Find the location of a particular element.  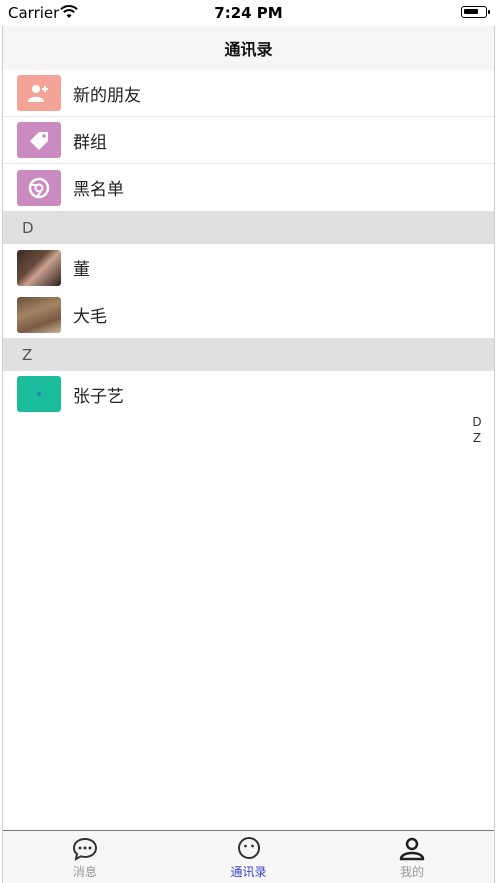

tab-contacts-label: 通讯录 is located at coordinates (248, 872).